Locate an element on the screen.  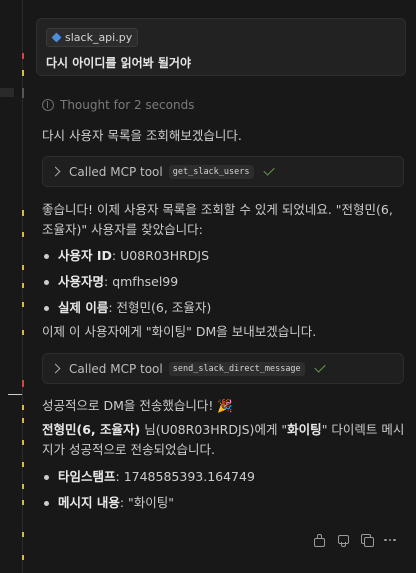
list-item-key: 사용자명 is located at coordinates (81, 281).